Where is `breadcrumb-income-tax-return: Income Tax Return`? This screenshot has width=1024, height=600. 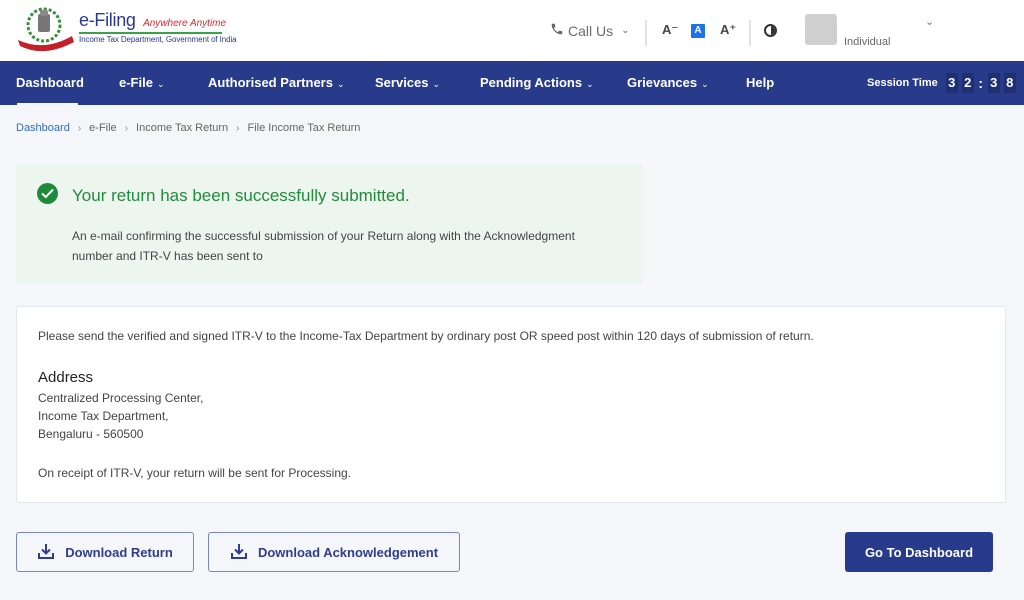 breadcrumb-income-tax-return: Income Tax Return is located at coordinates (182, 128).